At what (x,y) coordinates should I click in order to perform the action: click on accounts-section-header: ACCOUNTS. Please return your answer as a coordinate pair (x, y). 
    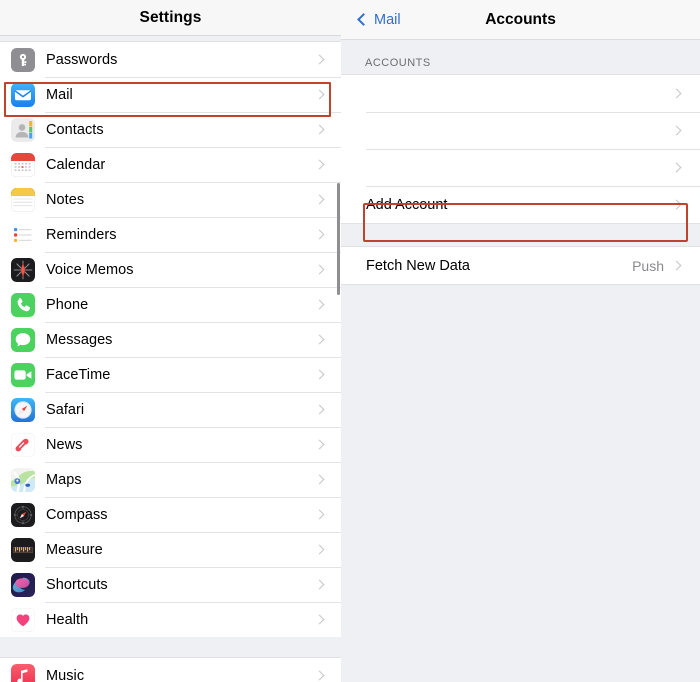
    Looking at the image, I should click on (520, 57).